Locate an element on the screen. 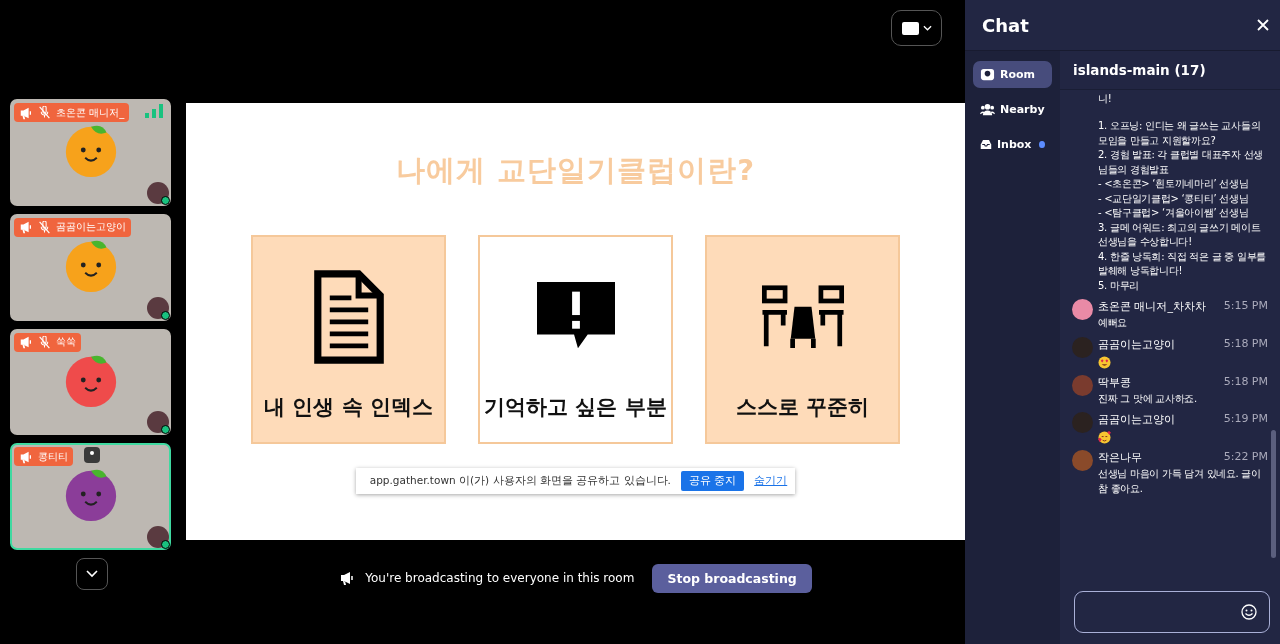 The width and height of the screenshot is (1280, 644). card-label: 기억하고 싶은 부분 is located at coordinates (575, 407).